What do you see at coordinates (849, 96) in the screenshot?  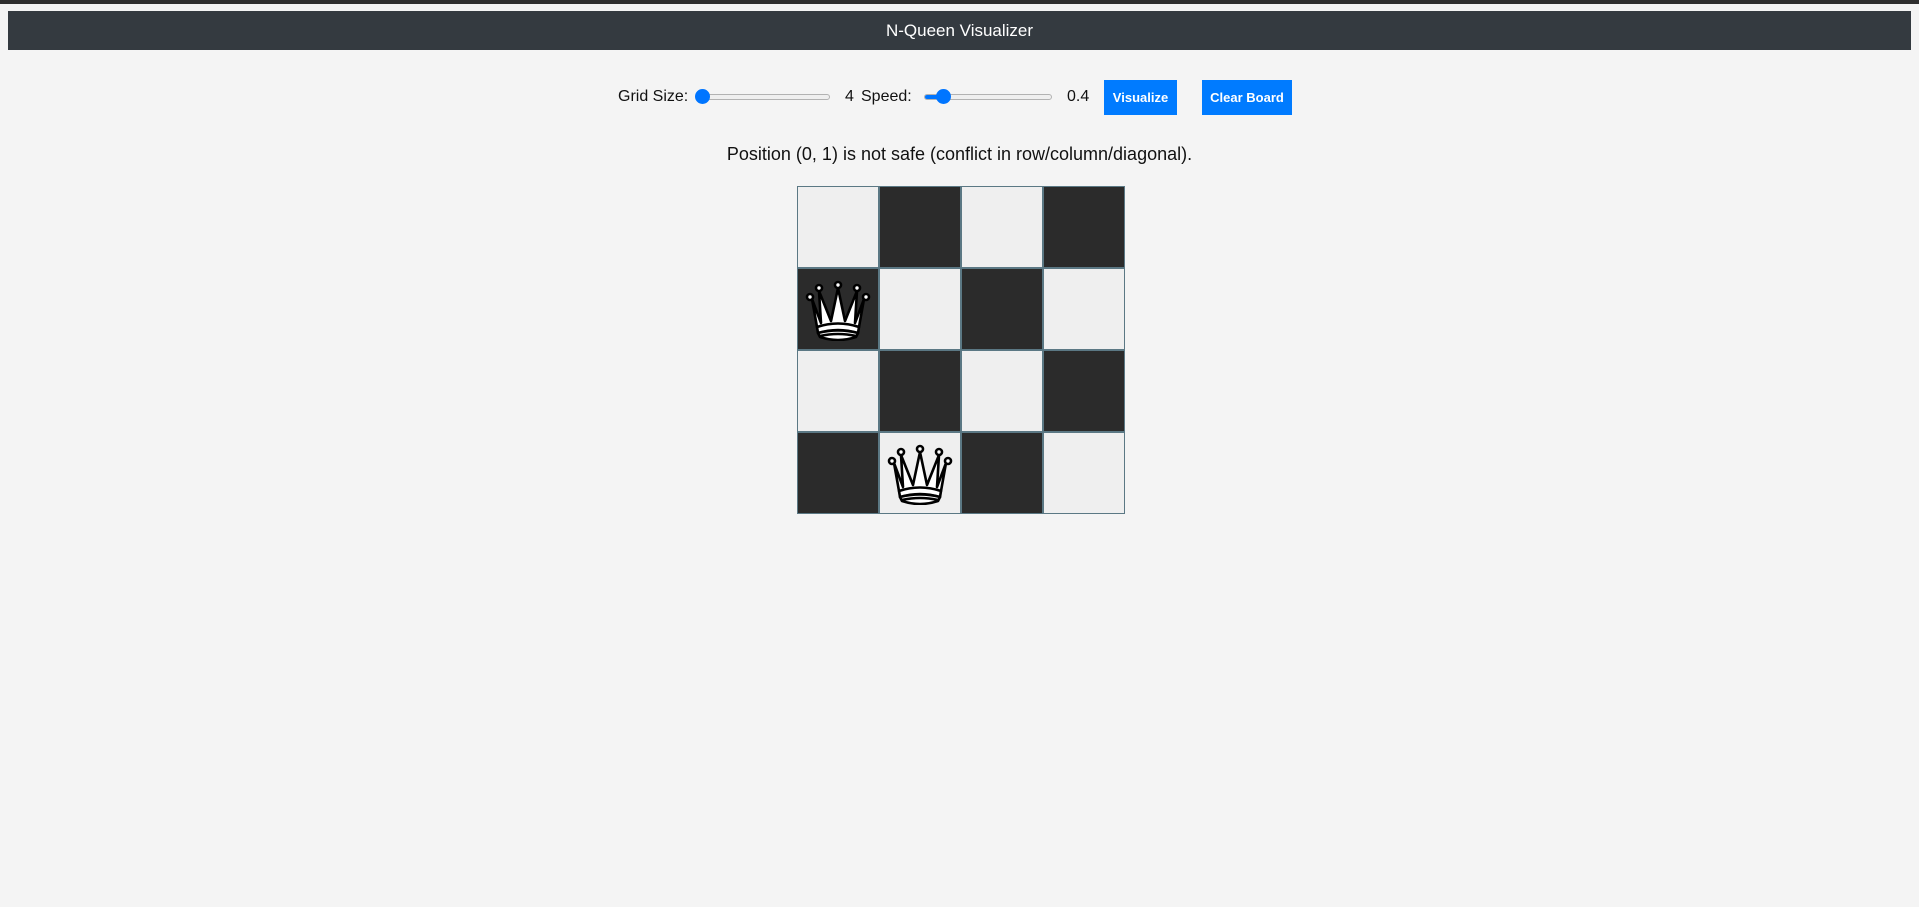 I see `grid-size-value: 4` at bounding box center [849, 96].